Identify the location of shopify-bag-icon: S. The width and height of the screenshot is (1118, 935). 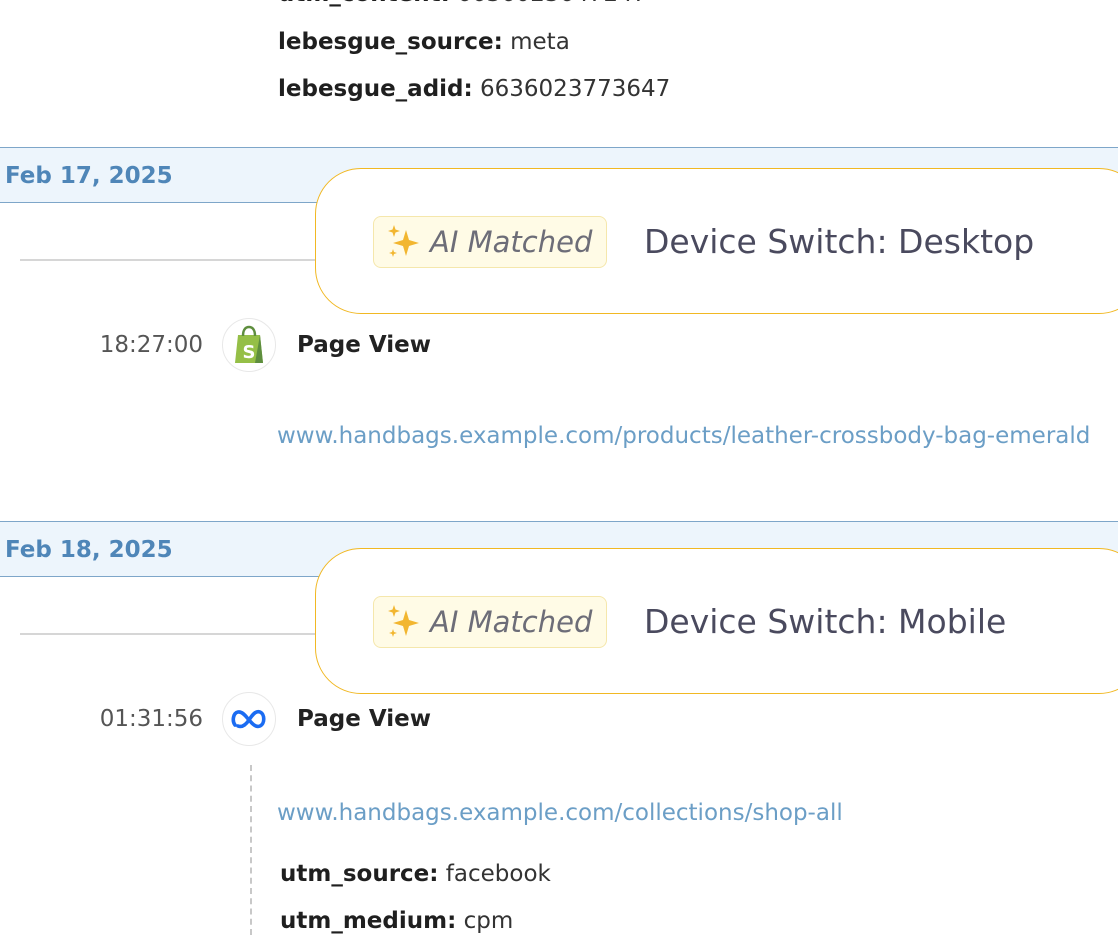
(249, 345).